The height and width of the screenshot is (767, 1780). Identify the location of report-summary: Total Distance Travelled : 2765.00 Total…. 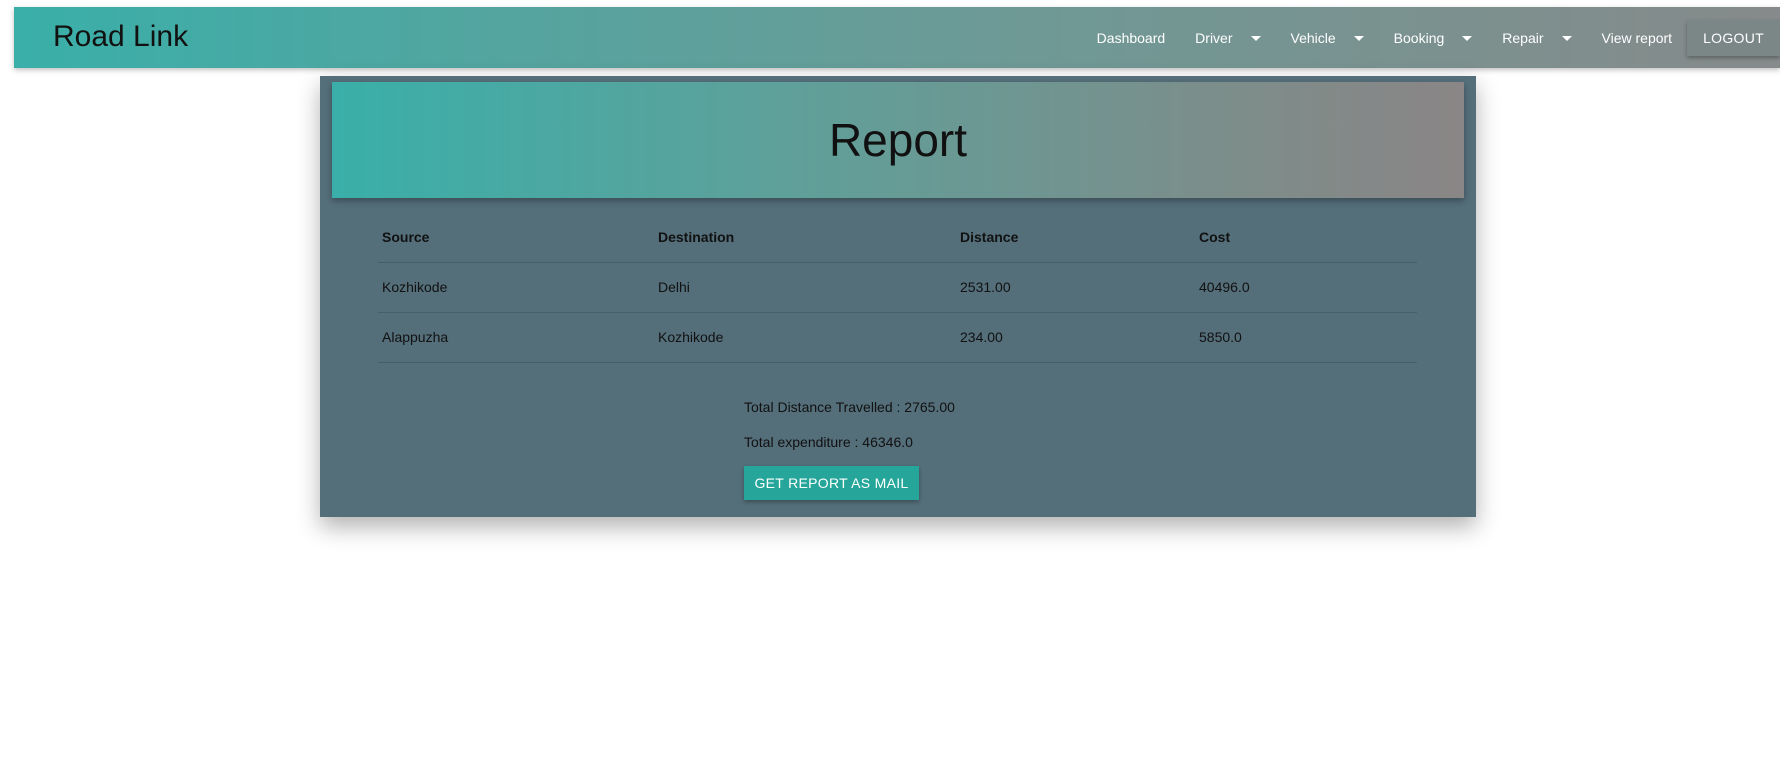
(849, 432).